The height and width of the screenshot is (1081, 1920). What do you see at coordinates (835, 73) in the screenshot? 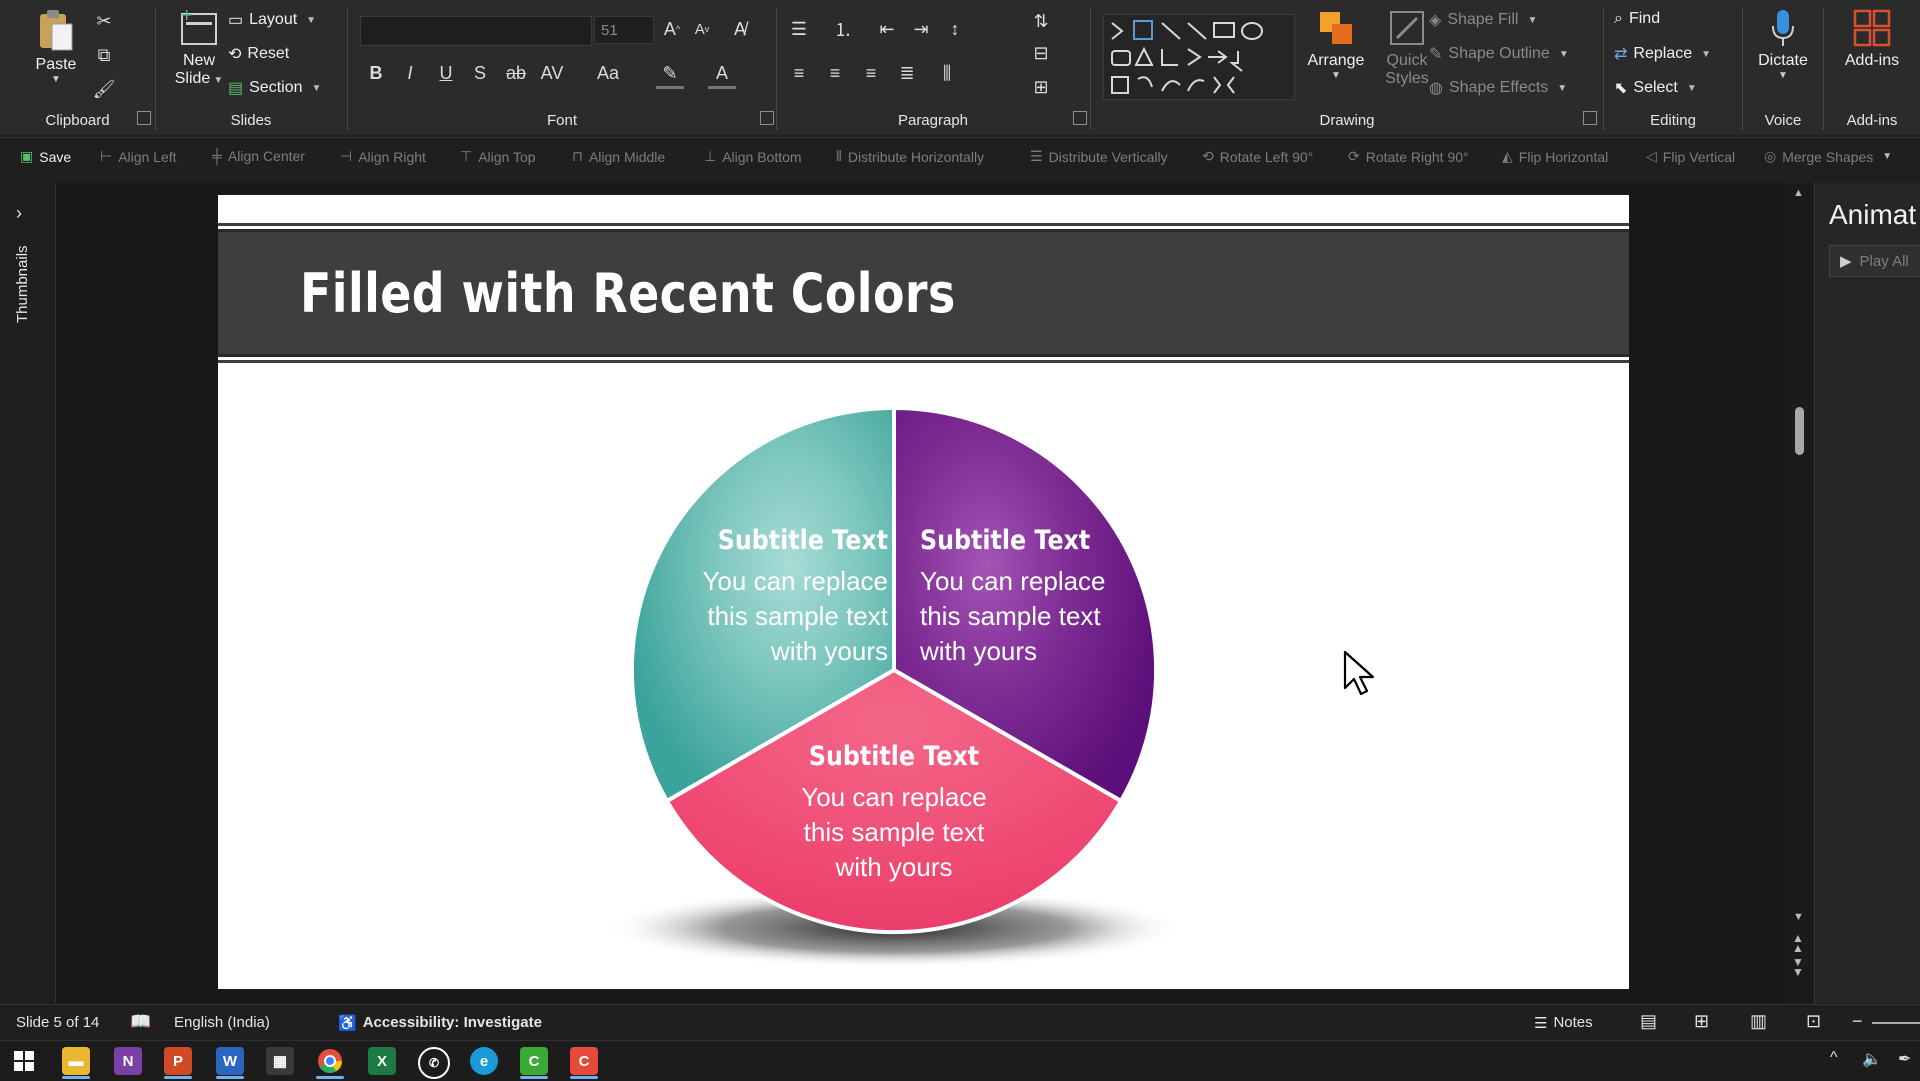
I see `center-text-icon: ≡` at bounding box center [835, 73].